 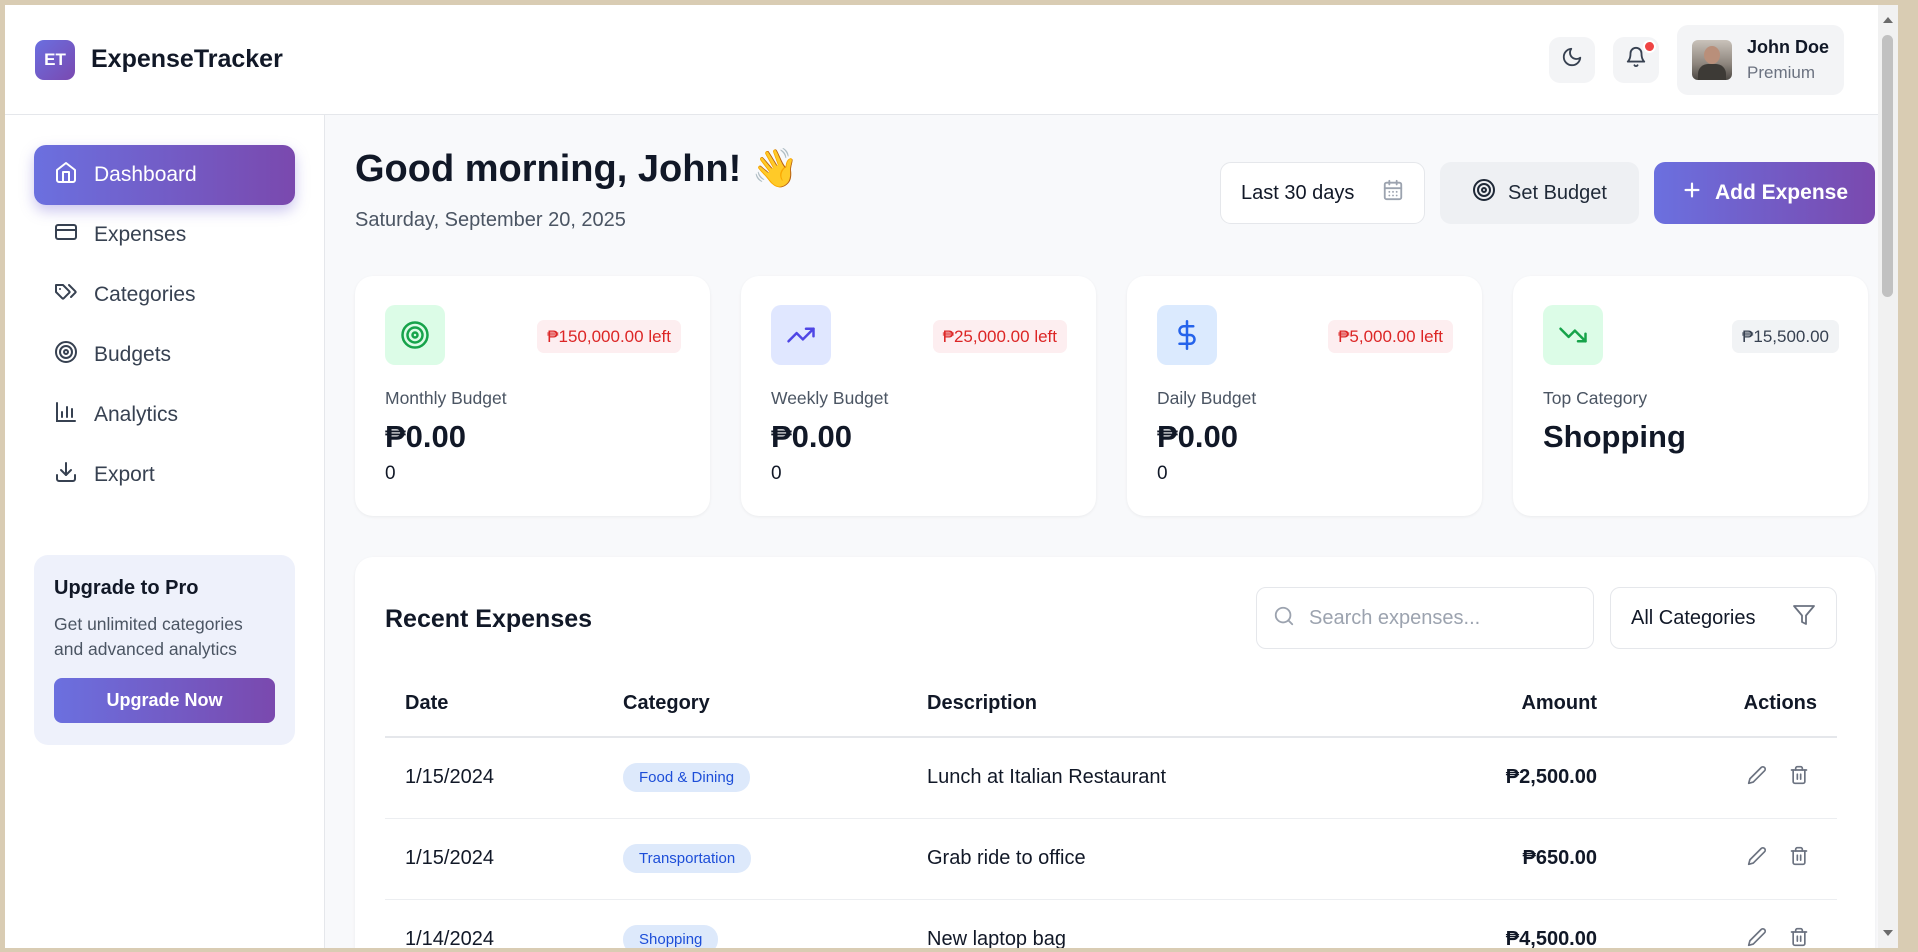 I want to click on expense-amount: ₱650.00, so click(x=1492, y=859).